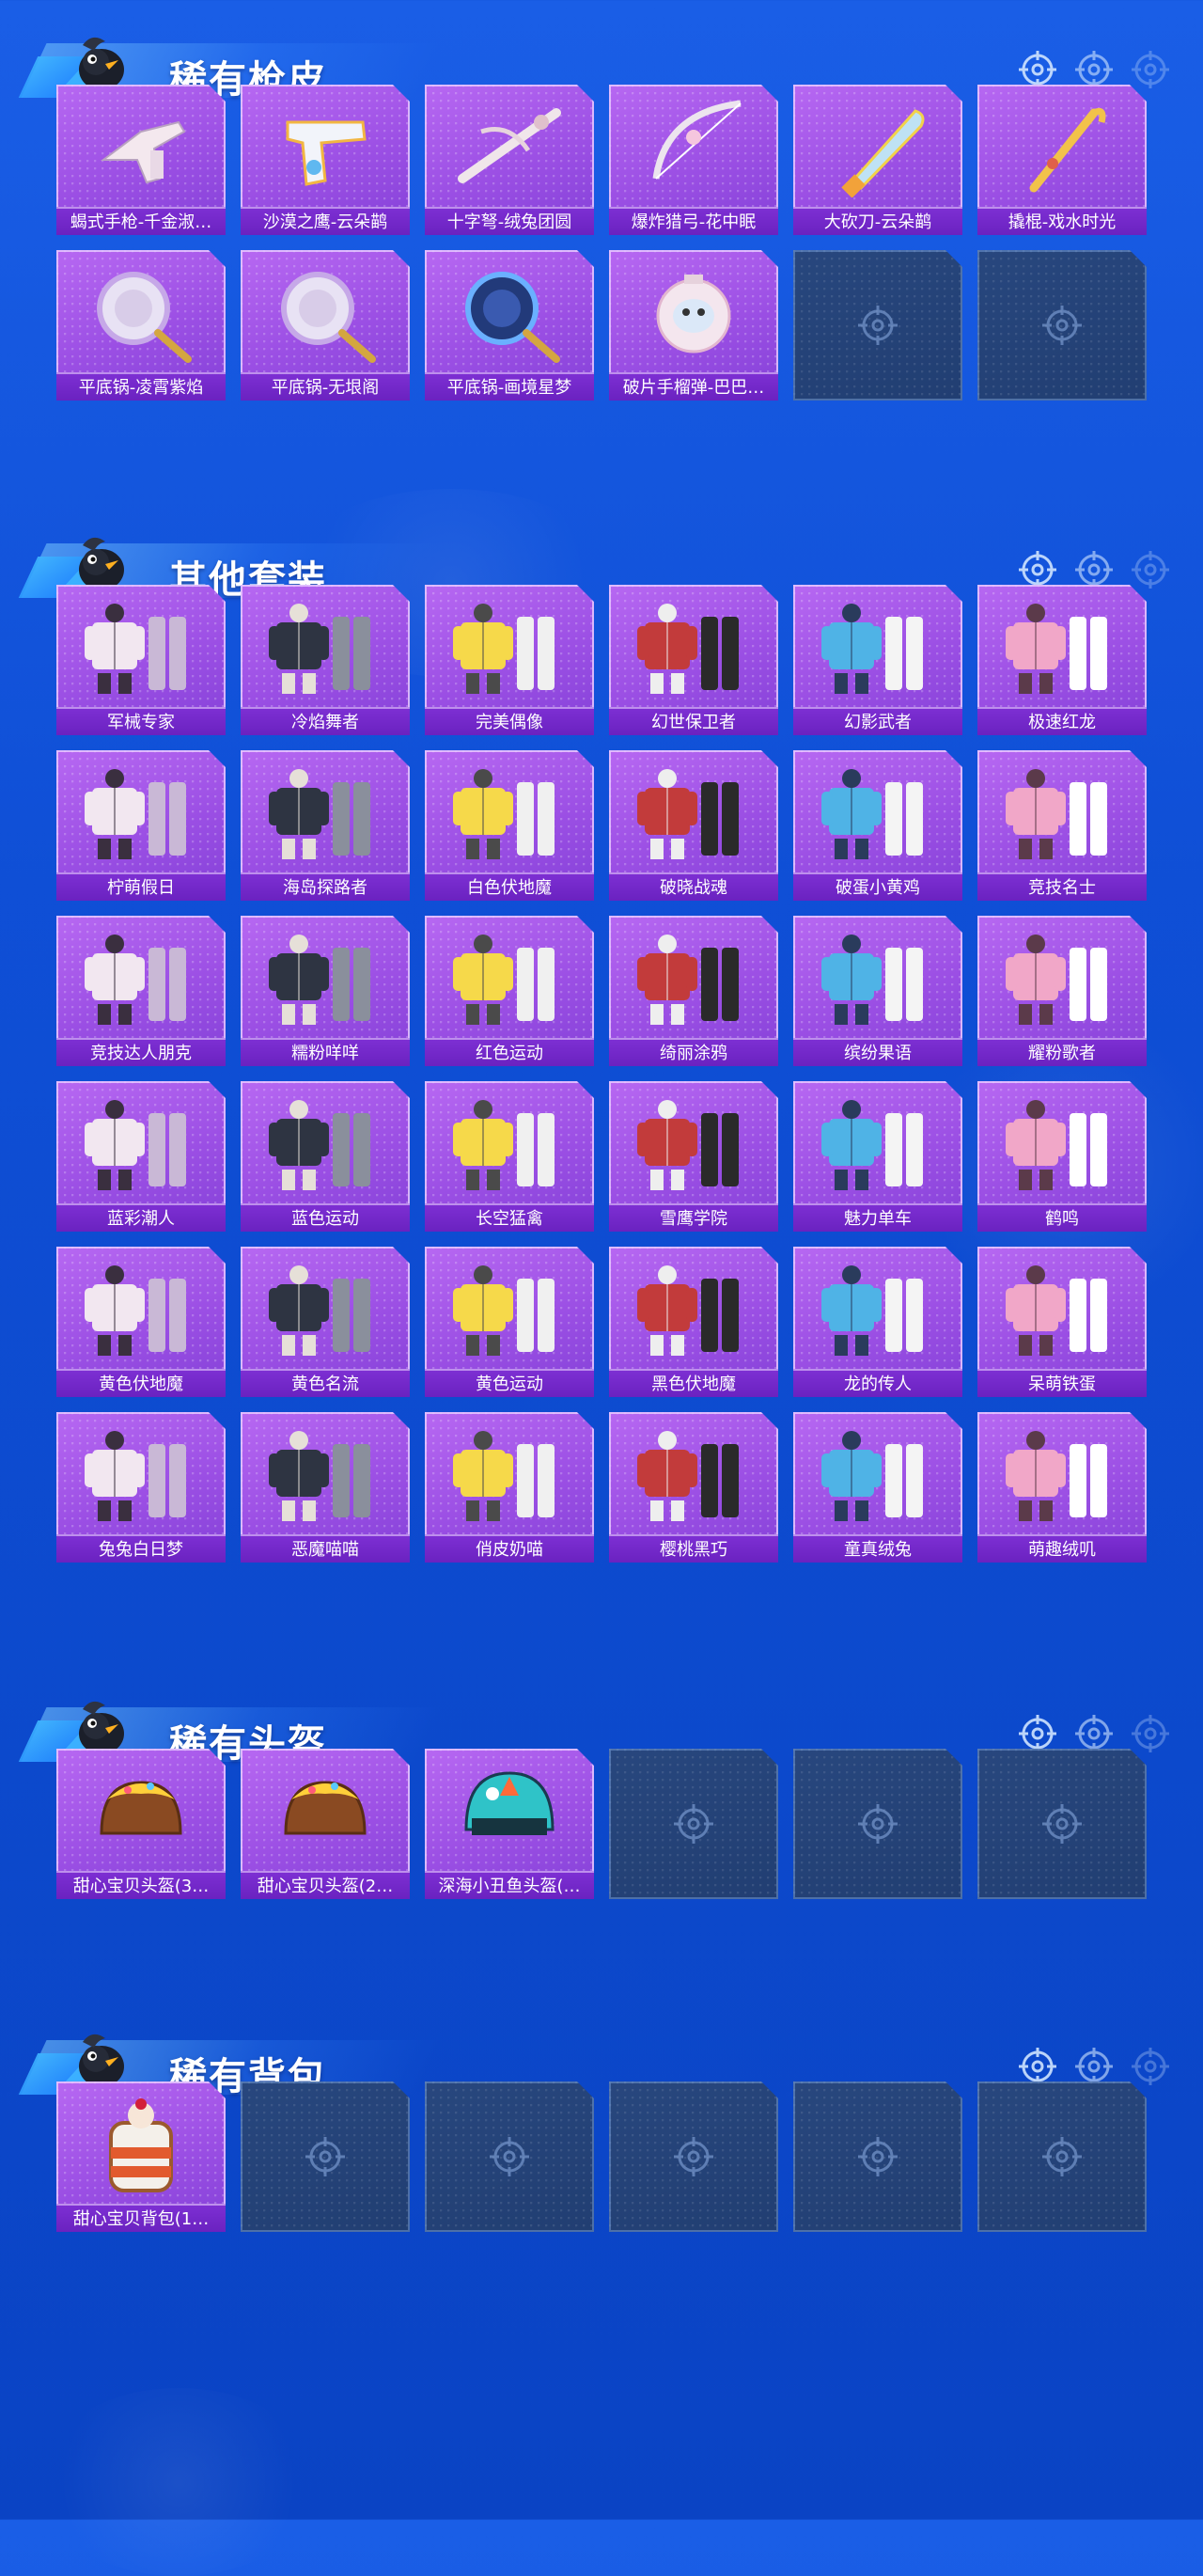 This screenshot has height=2576, width=1203. I want to click on grenade-icon, so click(693, 314).